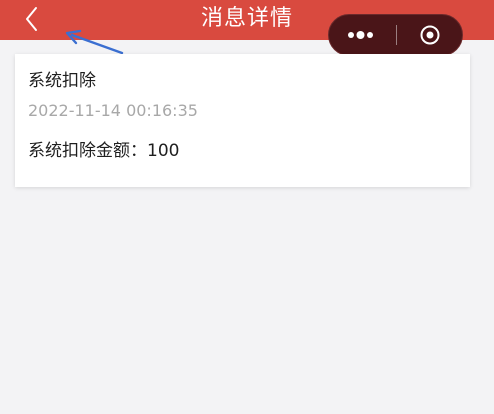 The image size is (494, 414). I want to click on back-button, so click(33, 19).